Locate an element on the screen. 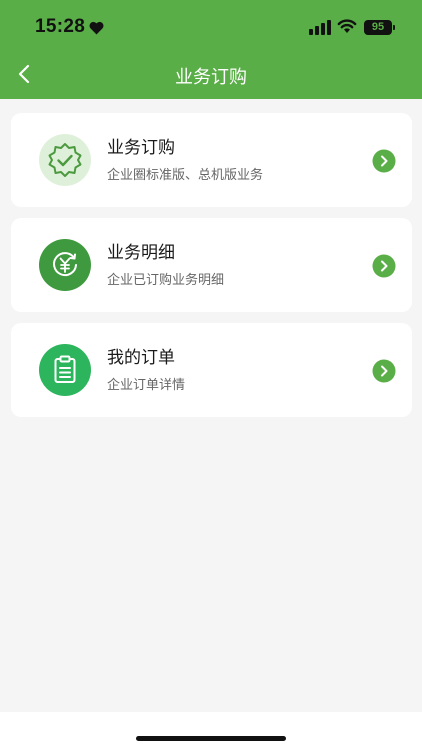 The width and height of the screenshot is (422, 750). badge-check-icon is located at coordinates (65, 160).